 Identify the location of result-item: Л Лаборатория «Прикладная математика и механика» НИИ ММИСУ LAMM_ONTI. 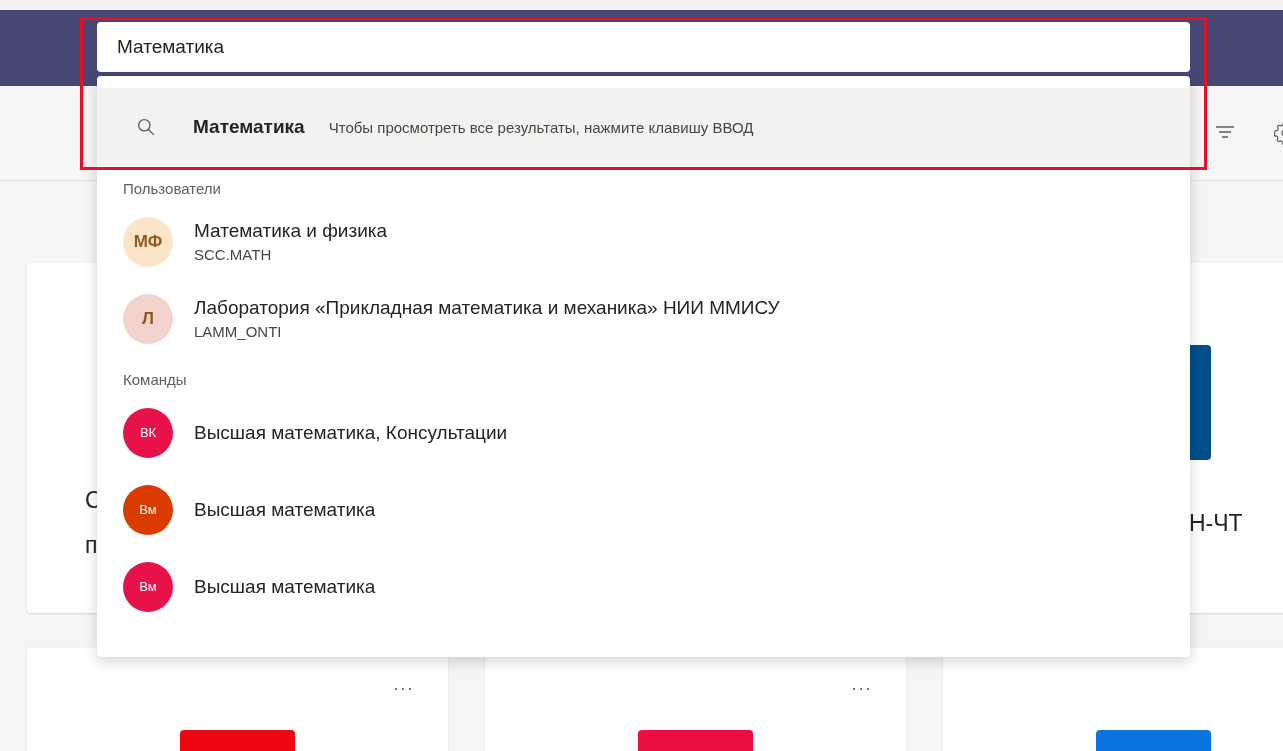
(643, 318).